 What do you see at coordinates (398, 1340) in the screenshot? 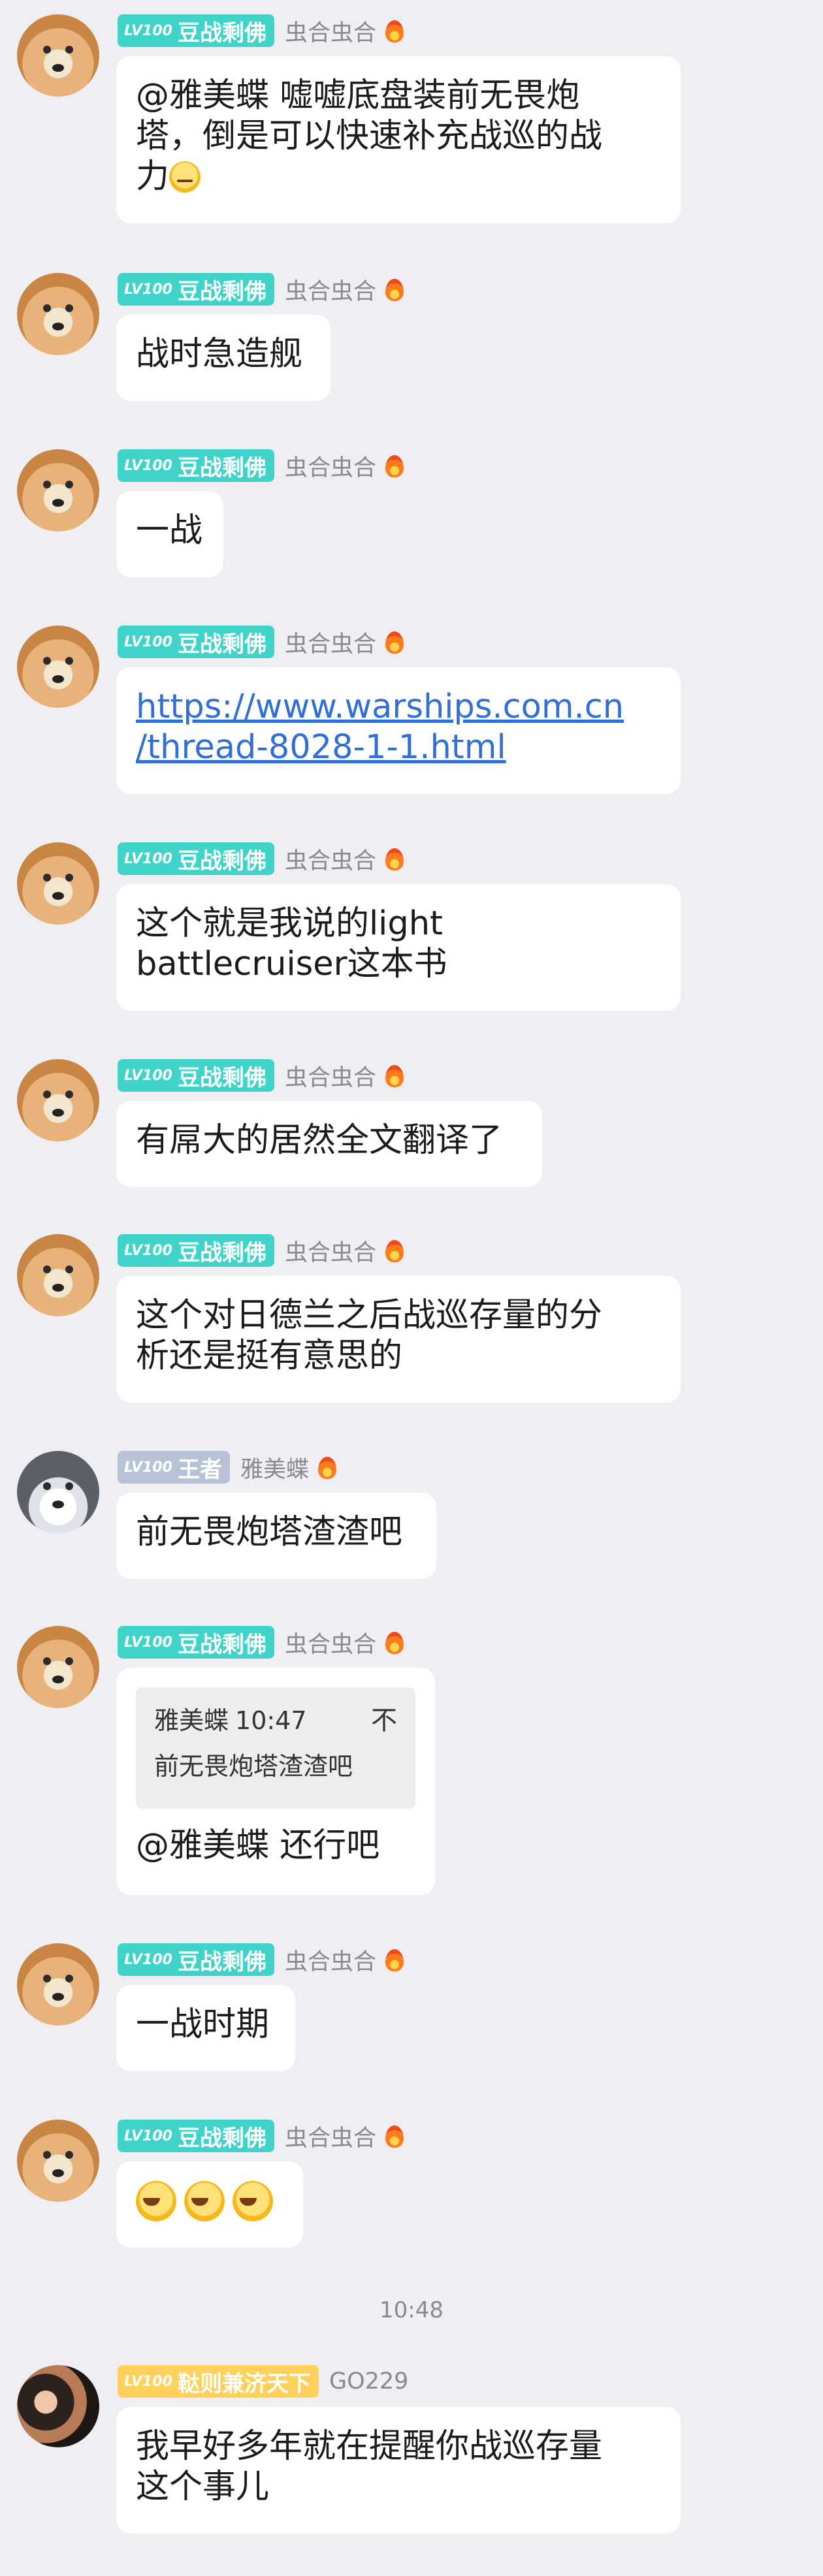
I see `message-bubble: 这个对日德兰之后战巡存量的分 析还是挺有意思的` at bounding box center [398, 1340].